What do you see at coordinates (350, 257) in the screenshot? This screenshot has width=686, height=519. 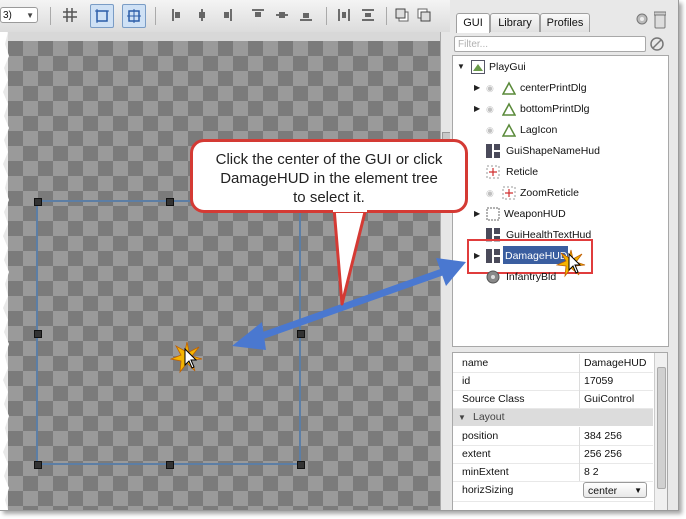 I see `callout-pointer` at bounding box center [350, 257].